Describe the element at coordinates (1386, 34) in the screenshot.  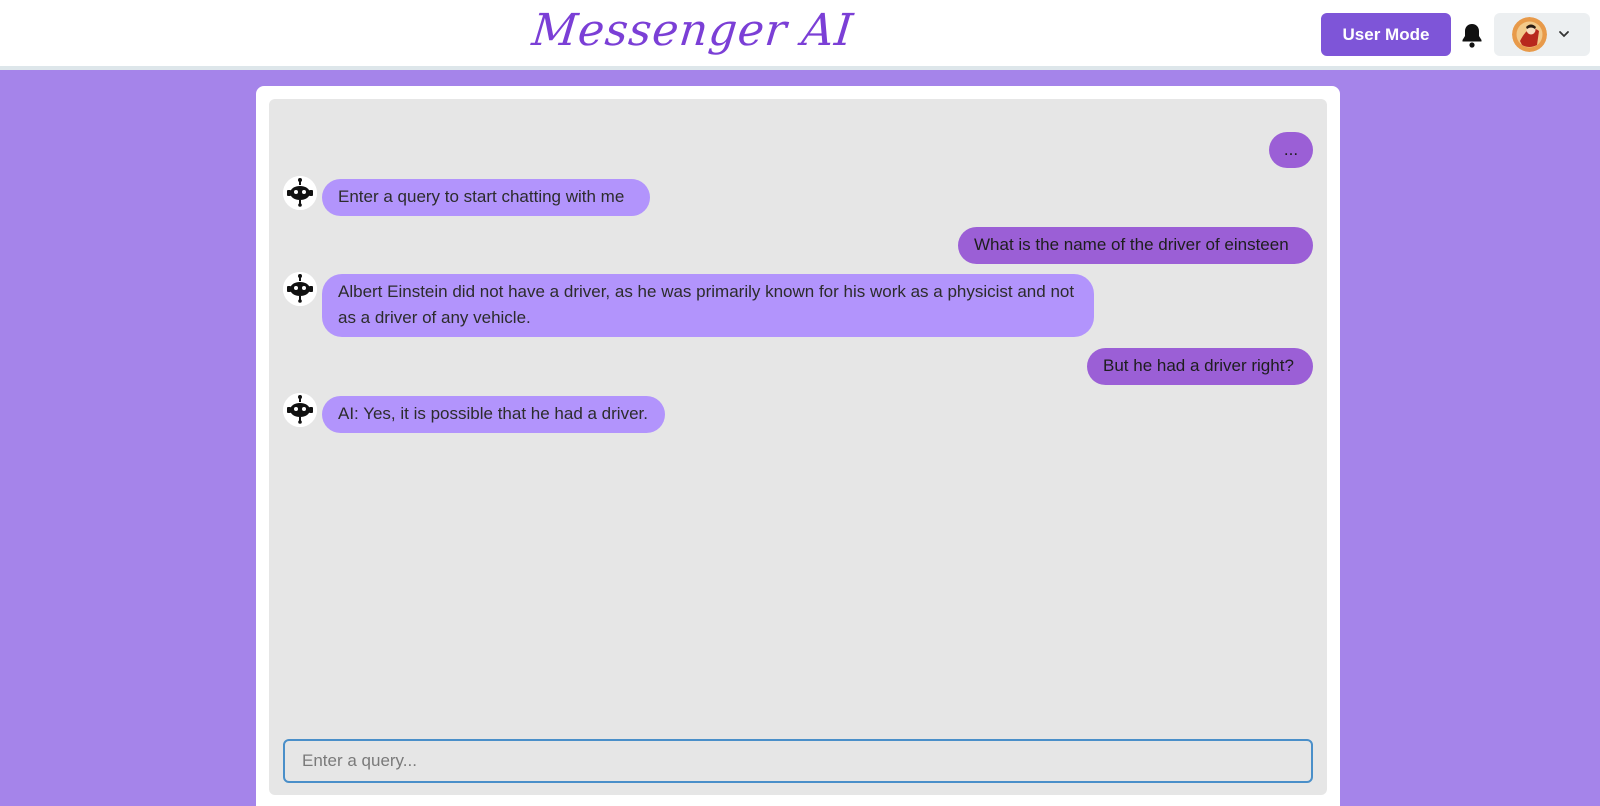
I see `user-mode-button: User Mode` at that location.